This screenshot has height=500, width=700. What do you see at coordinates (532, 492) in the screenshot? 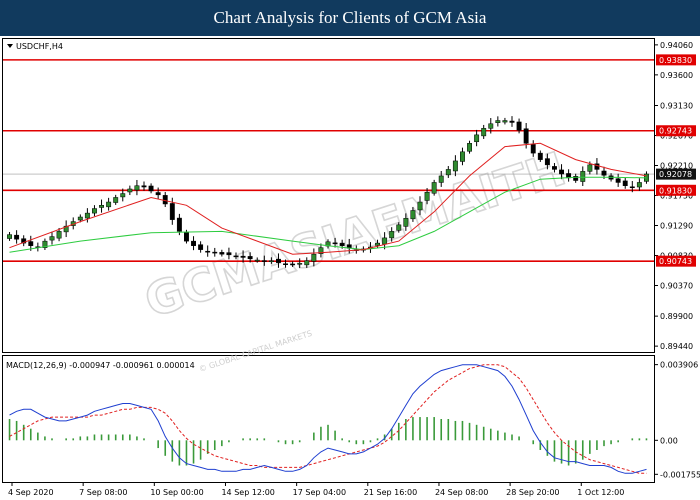
I see `time-tick-label: 28 Sep 20:00` at bounding box center [532, 492].